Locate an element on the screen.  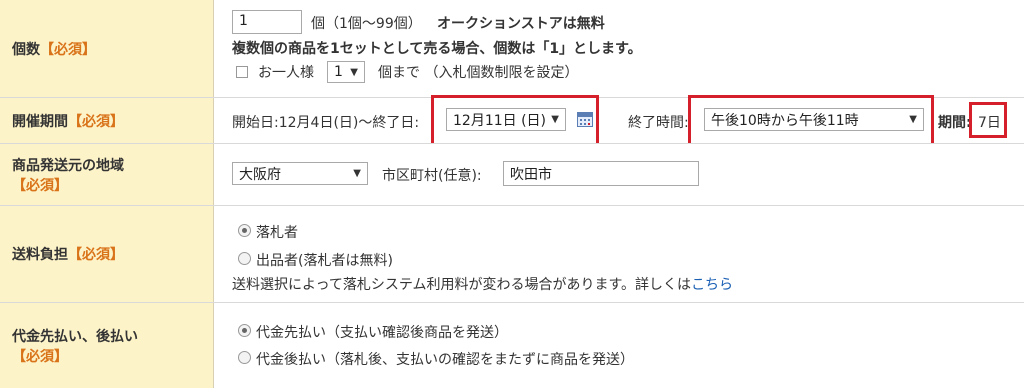
details-link: こちら is located at coordinates (712, 285).